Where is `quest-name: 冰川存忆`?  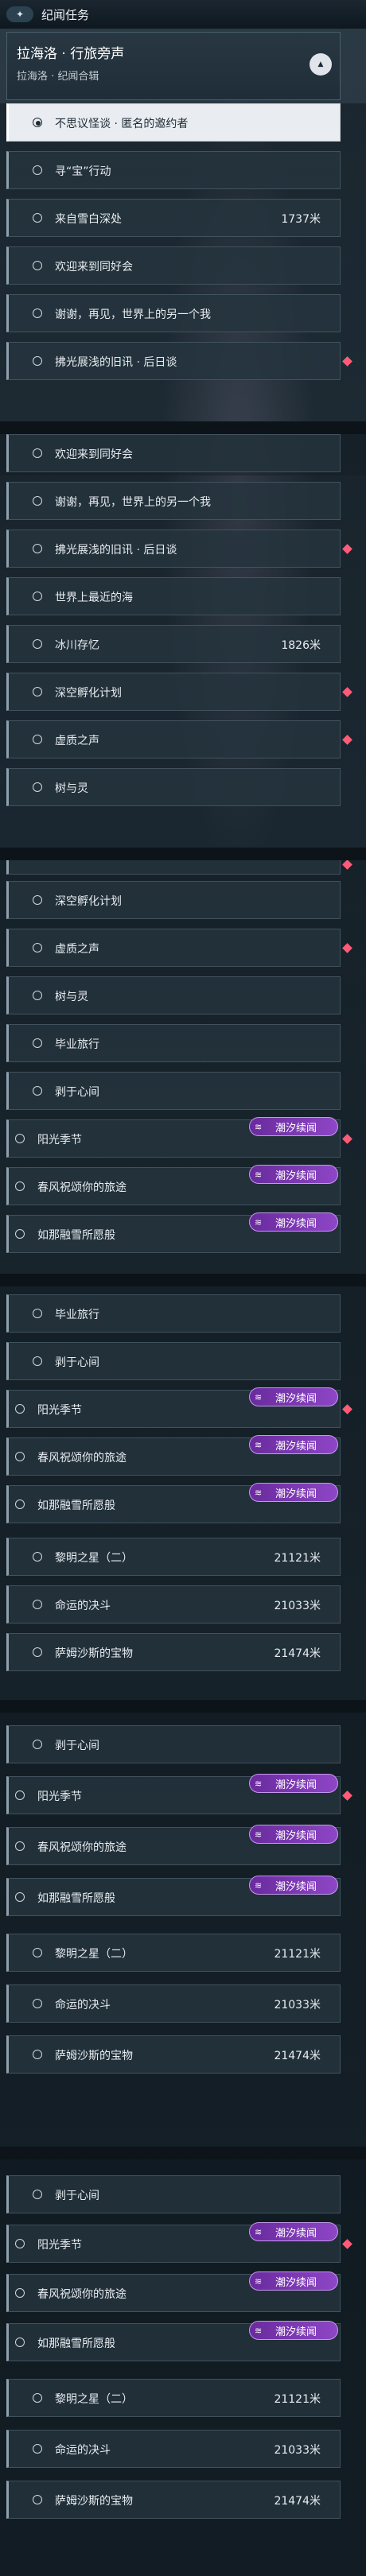
quest-name: 冰川存忆 is located at coordinates (77, 645).